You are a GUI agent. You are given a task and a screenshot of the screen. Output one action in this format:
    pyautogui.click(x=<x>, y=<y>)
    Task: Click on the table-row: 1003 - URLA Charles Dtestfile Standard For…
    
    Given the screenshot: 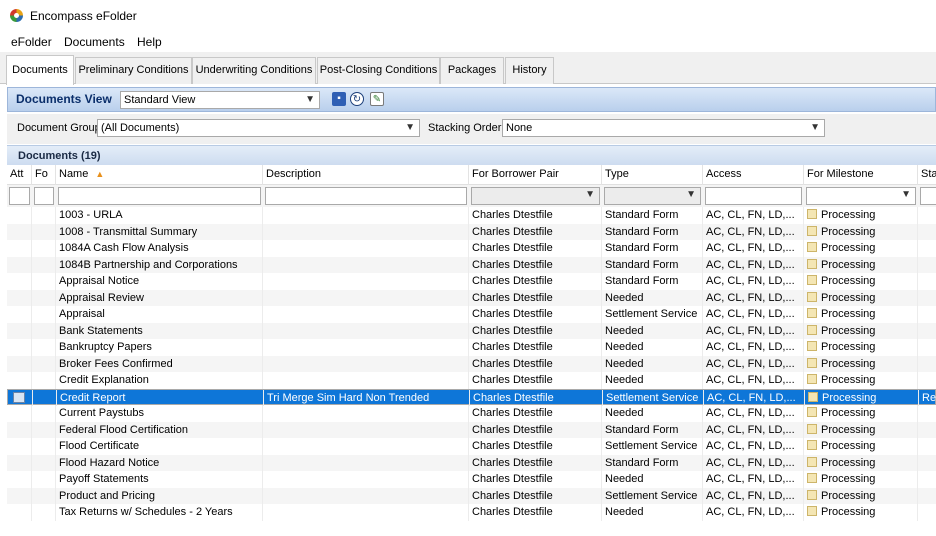 What is the action you would take?
    pyautogui.click(x=471, y=215)
    